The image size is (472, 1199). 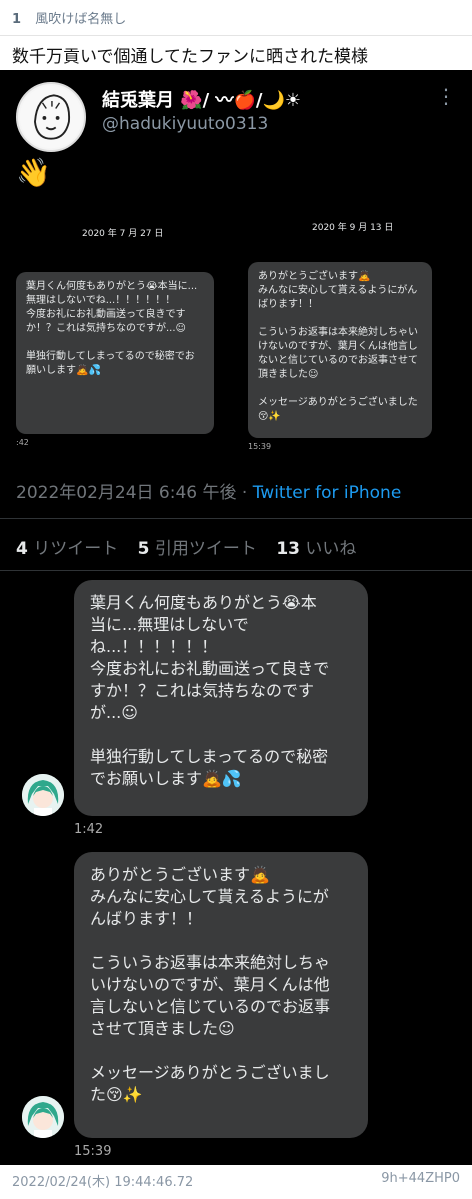 What do you see at coordinates (81, 19) in the screenshot?
I see `poster-name: 風吹けば名無し` at bounding box center [81, 19].